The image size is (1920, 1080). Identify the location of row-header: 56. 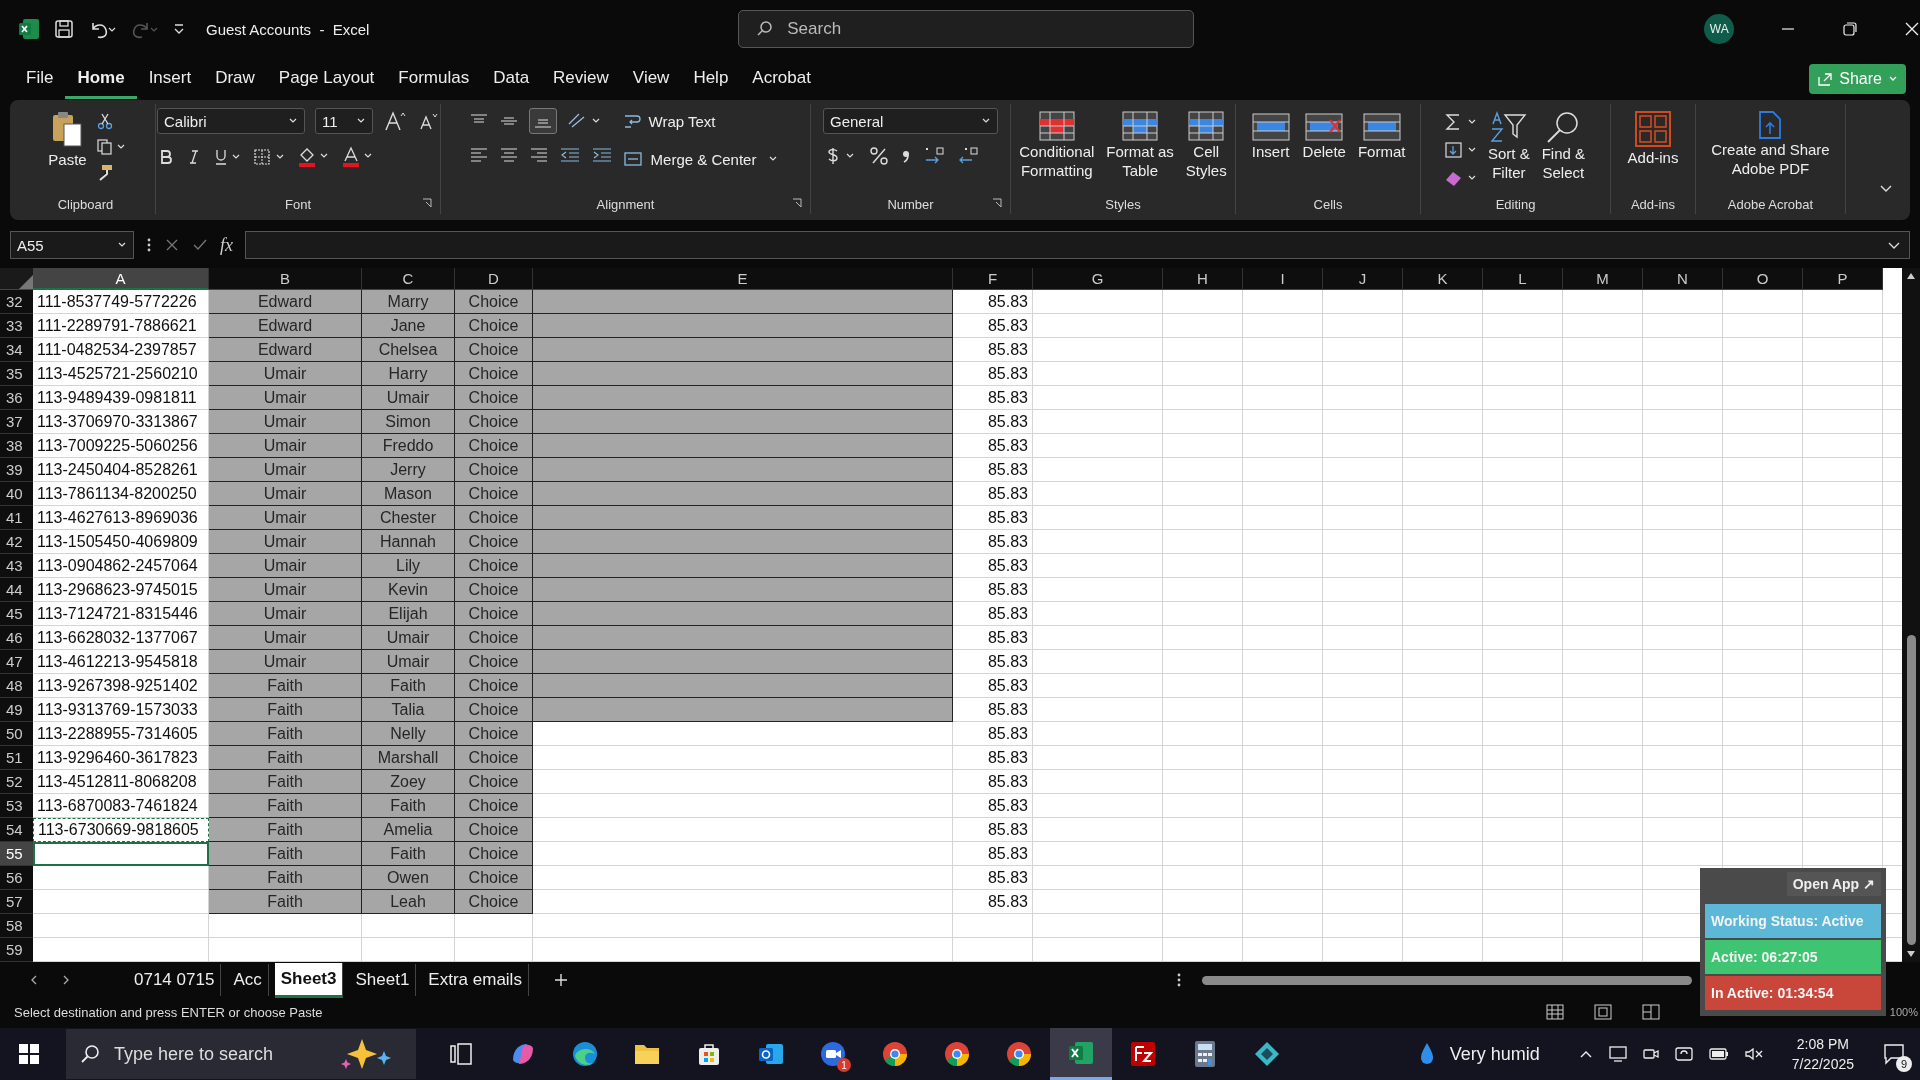
(16, 878).